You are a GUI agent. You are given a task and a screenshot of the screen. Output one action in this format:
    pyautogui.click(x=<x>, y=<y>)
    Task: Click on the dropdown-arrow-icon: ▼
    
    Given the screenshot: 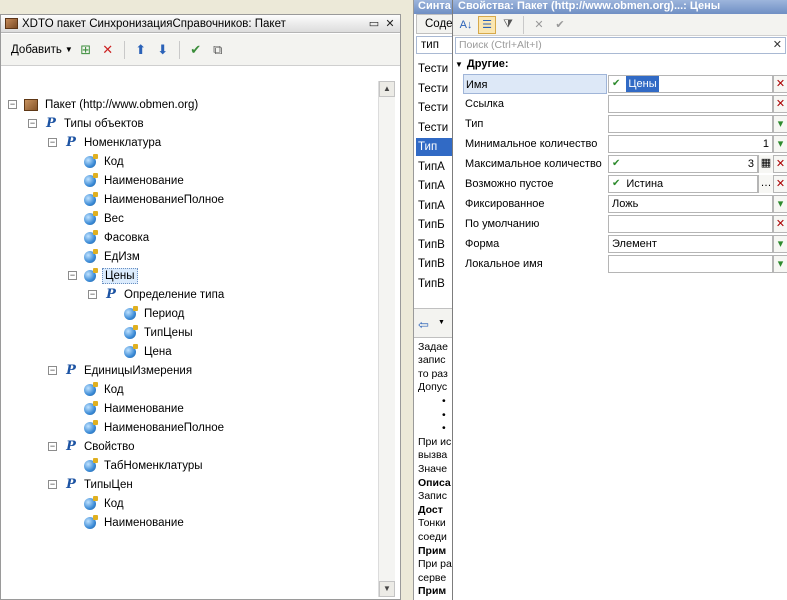 What is the action you would take?
    pyautogui.click(x=441, y=322)
    